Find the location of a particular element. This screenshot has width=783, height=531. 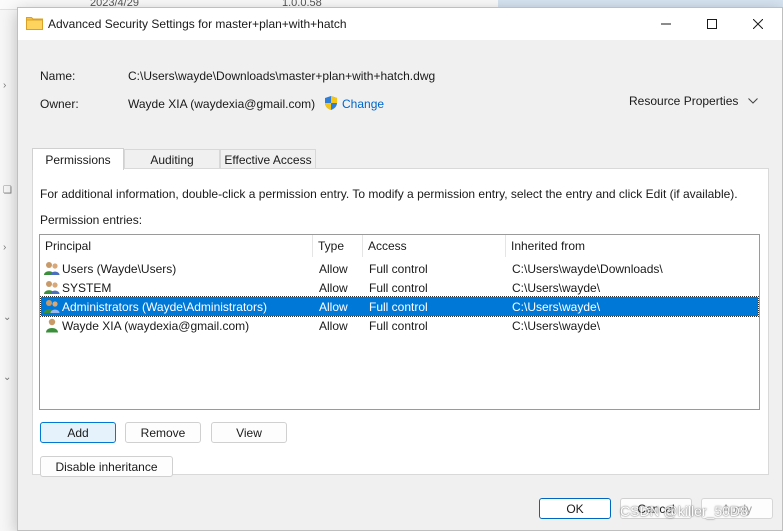

minimize-button is located at coordinates (666, 24).